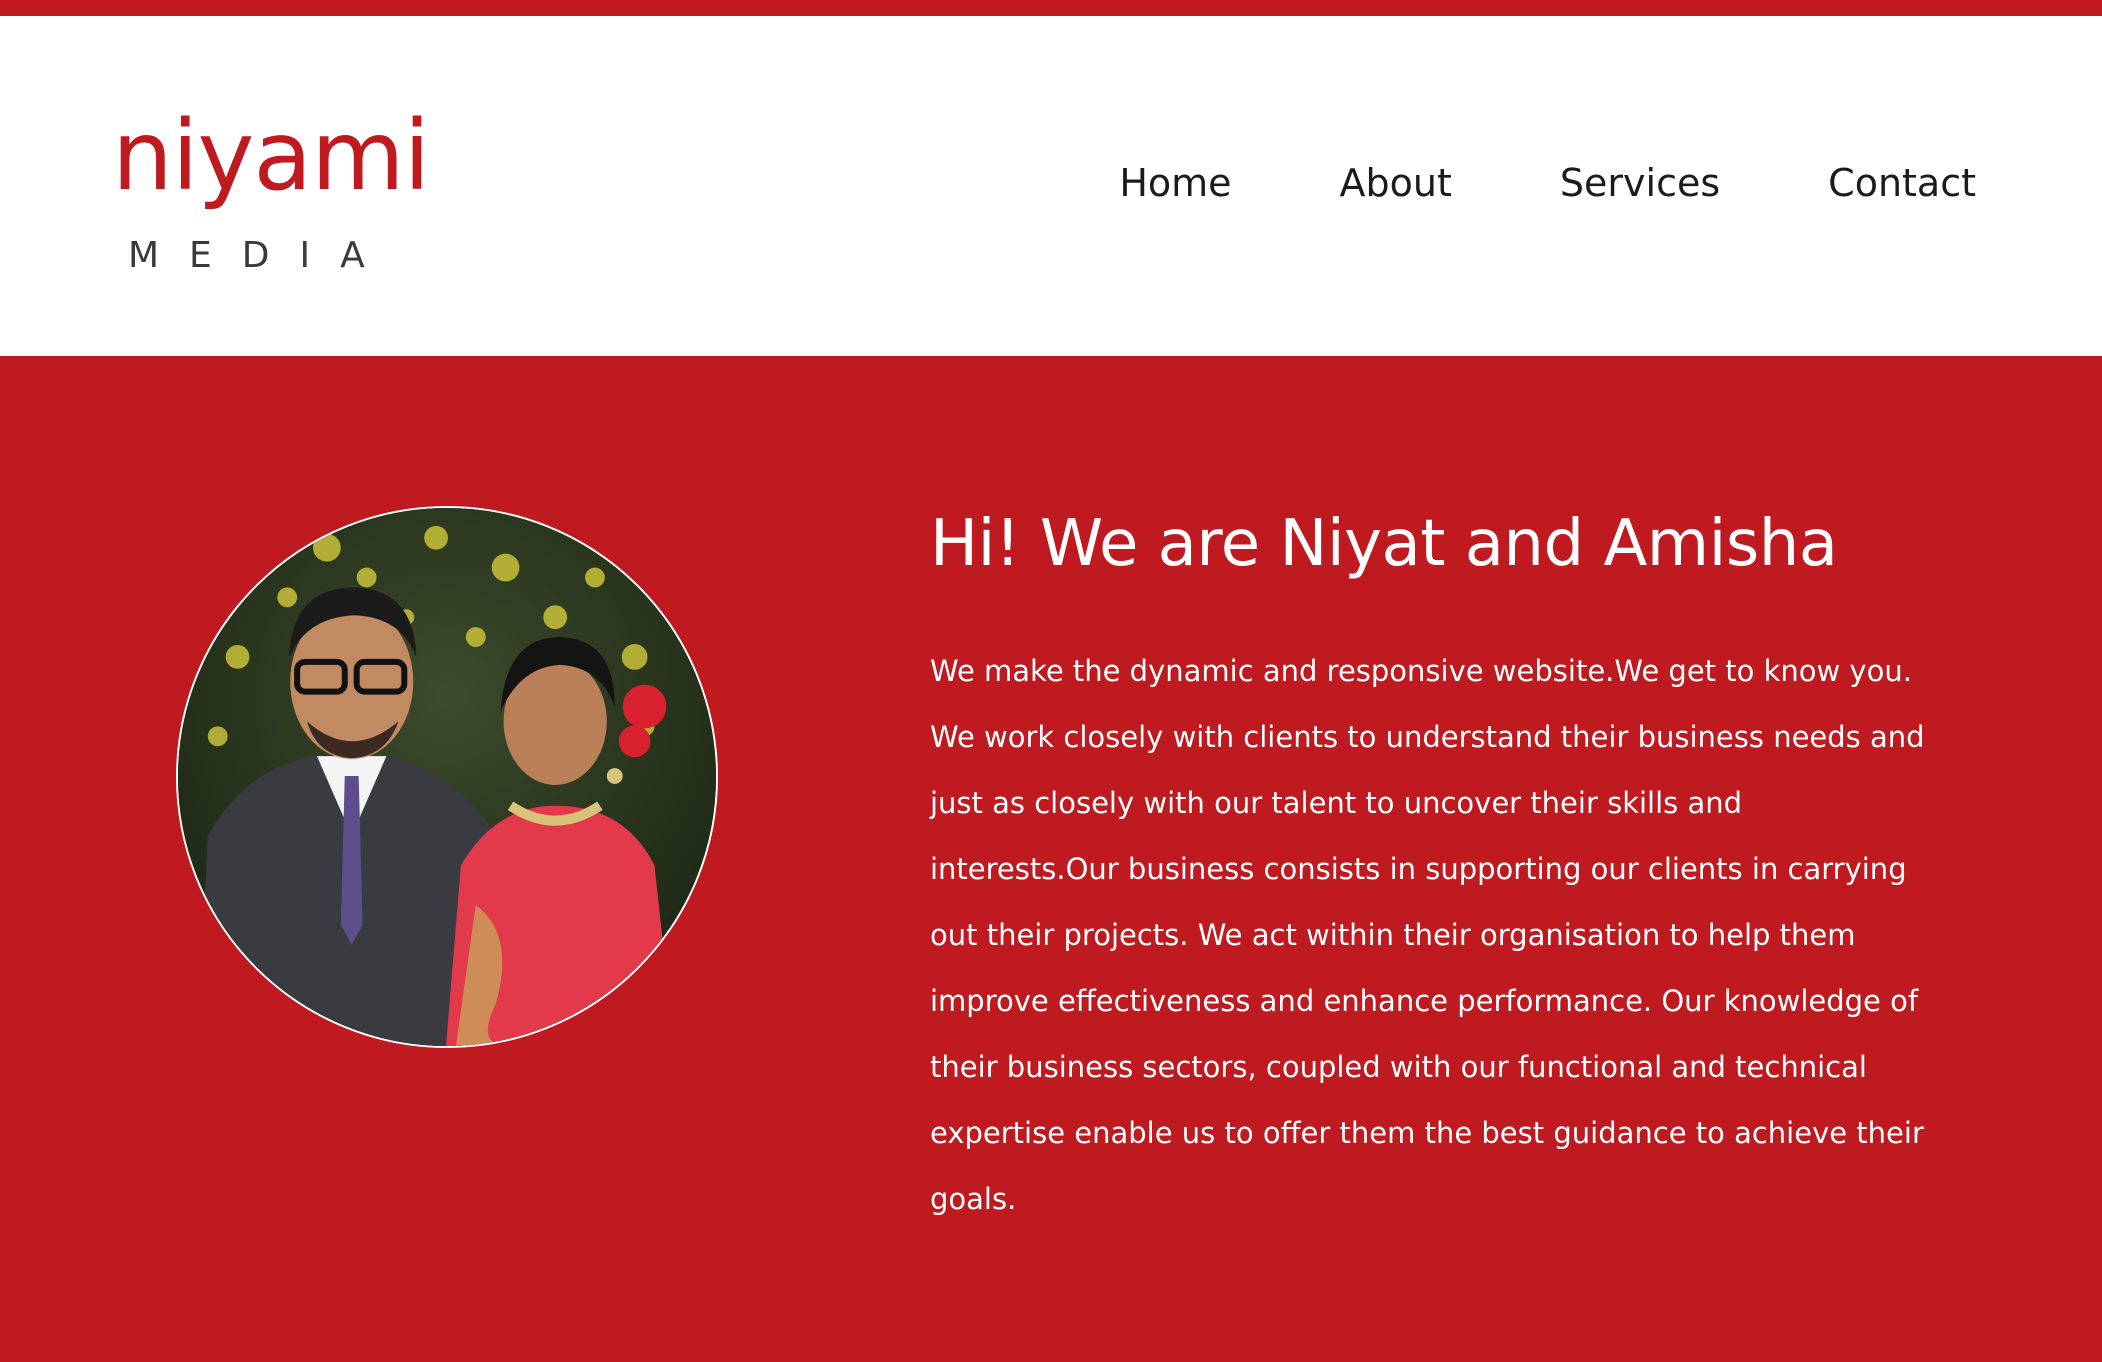 Image resolution: width=2102 pixels, height=1362 pixels. What do you see at coordinates (1384, 544) in the screenshot?
I see `hero-title: Hi! We are Niyat and Amisha` at bounding box center [1384, 544].